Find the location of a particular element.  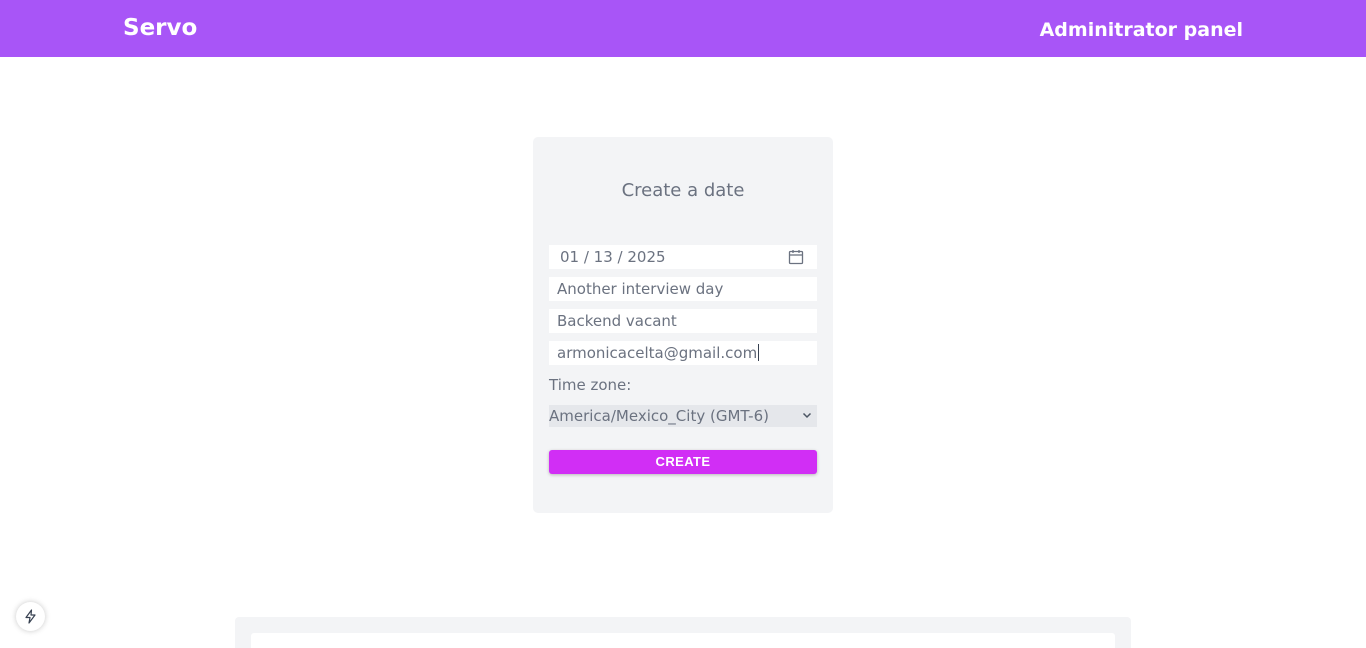

text-caret is located at coordinates (759, 352).